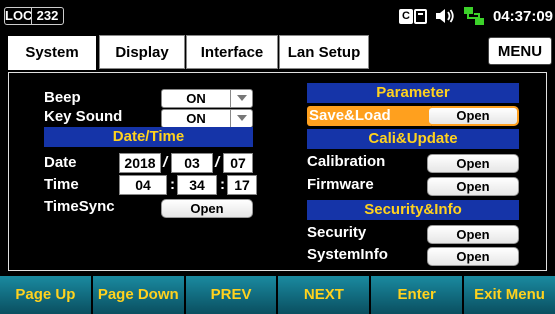 The height and width of the screenshot is (314, 555). I want to click on date-year-field: 2018, so click(140, 163).